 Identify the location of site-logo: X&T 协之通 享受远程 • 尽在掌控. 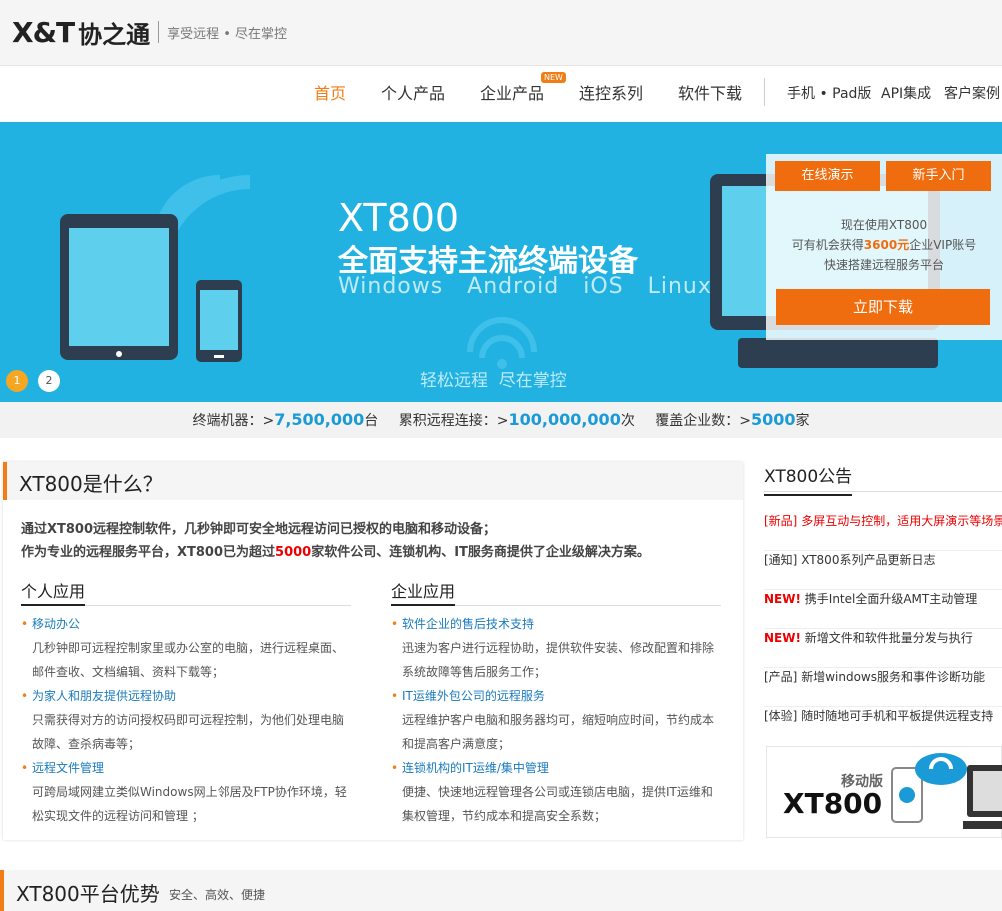
(150, 32).